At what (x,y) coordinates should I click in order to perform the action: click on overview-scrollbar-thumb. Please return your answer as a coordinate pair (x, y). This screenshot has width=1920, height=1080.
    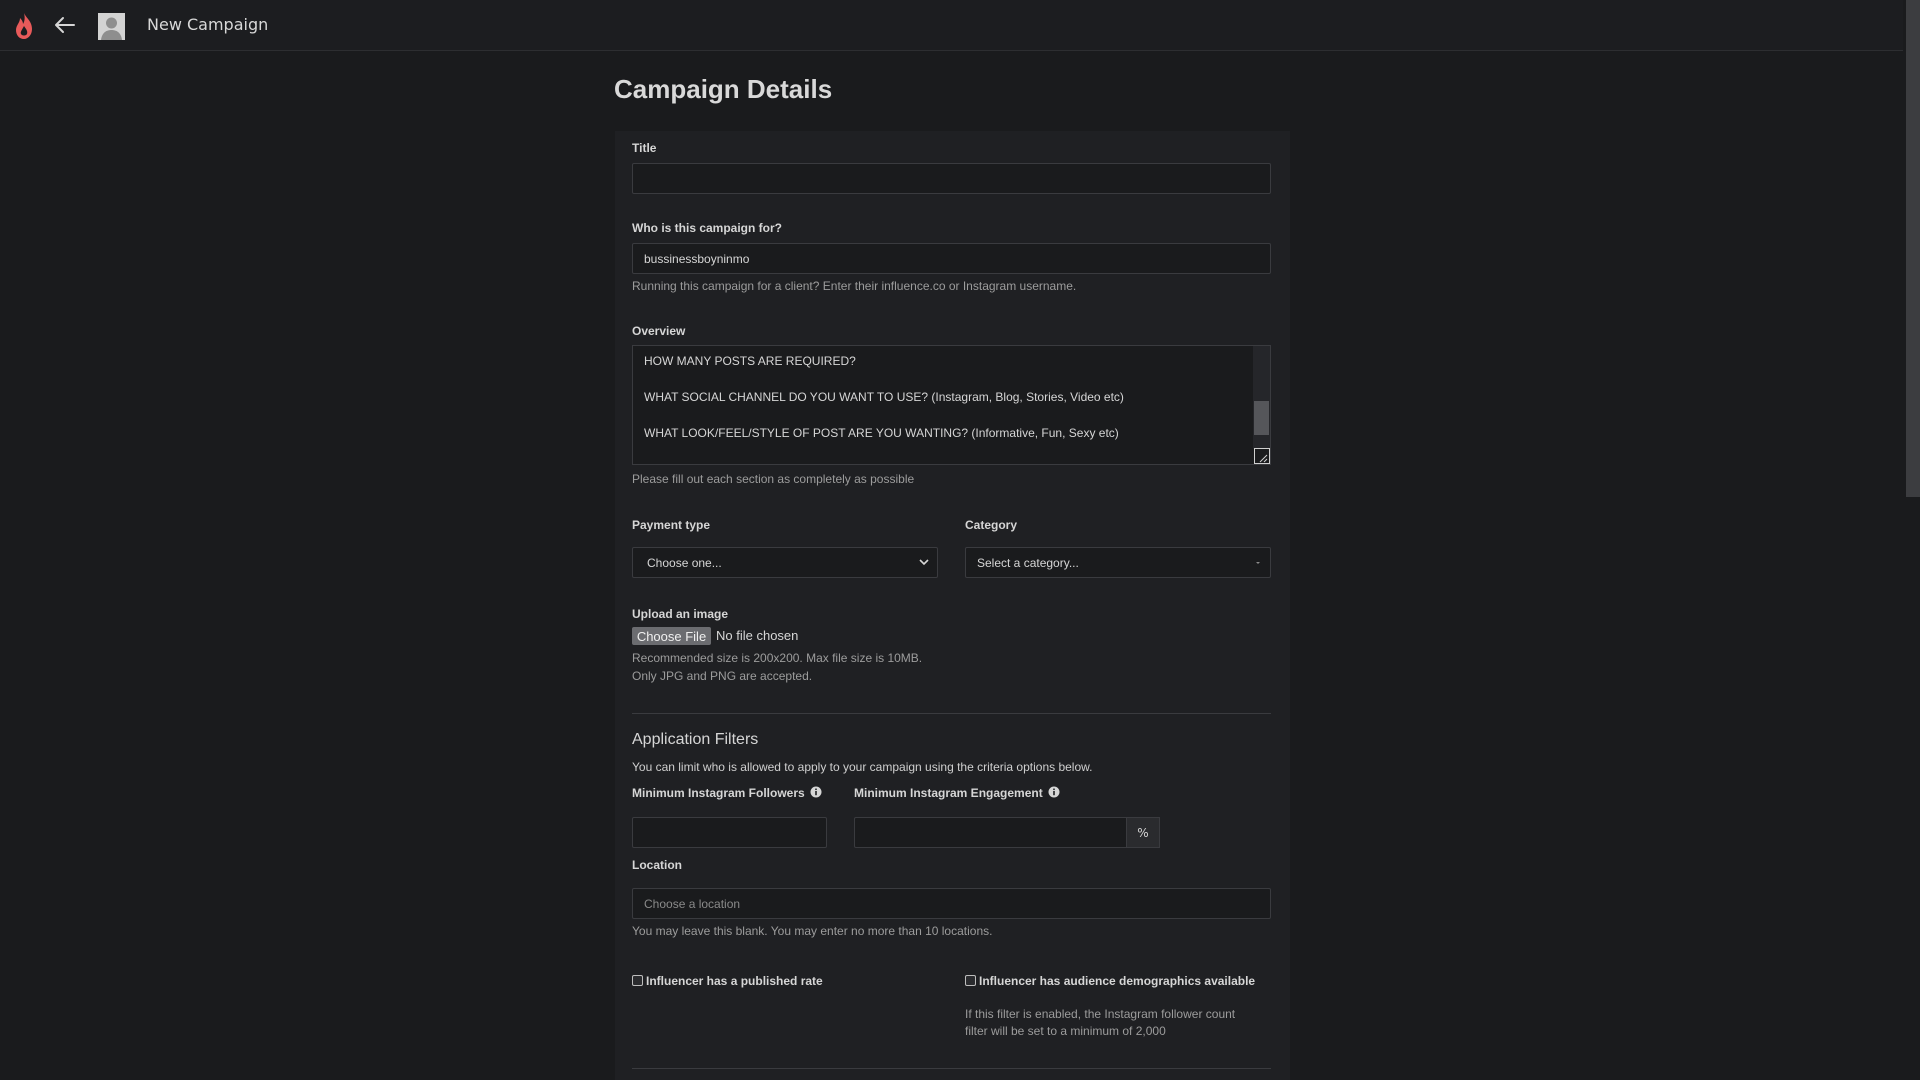
    Looking at the image, I should click on (1261, 418).